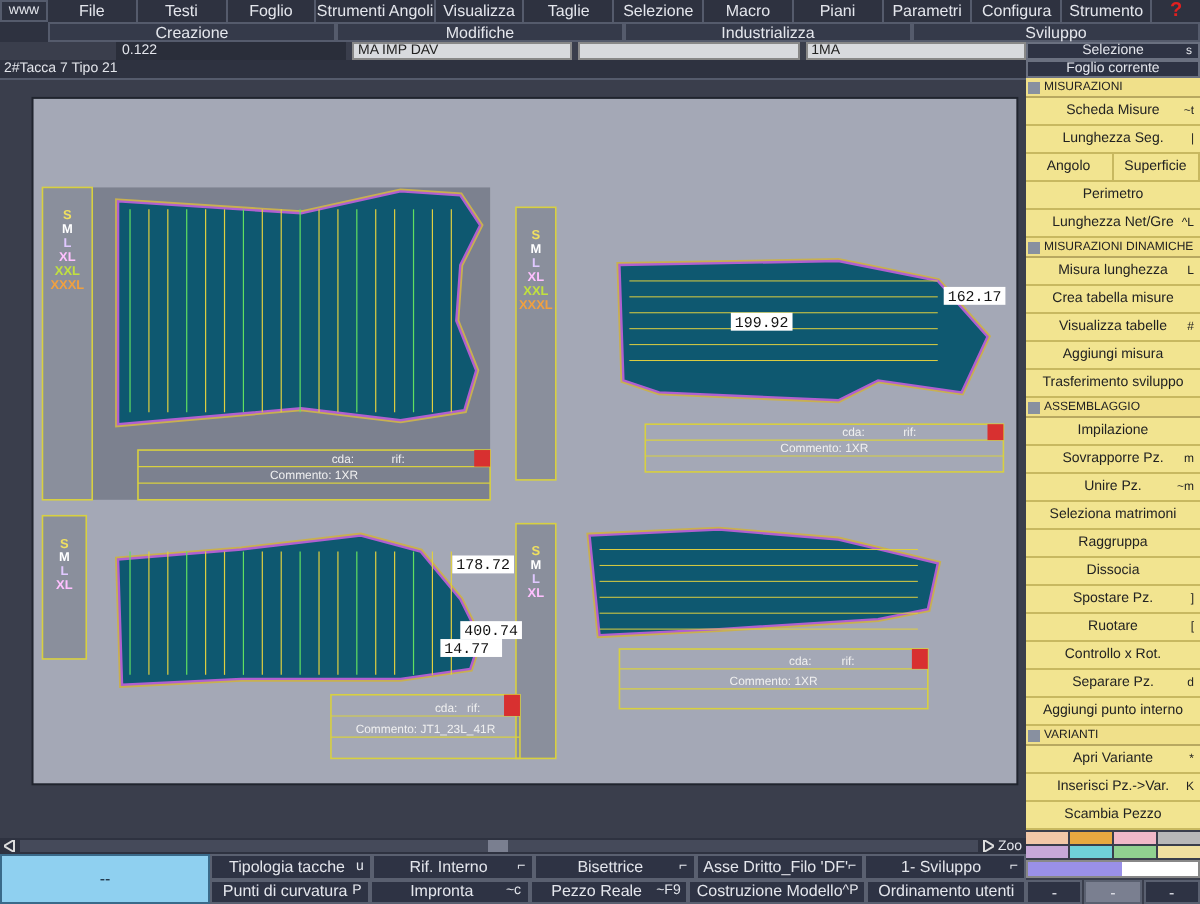 Image resolution: width=1200 pixels, height=904 pixels. Describe the element at coordinates (10, 846) in the screenshot. I see `scroll-left-icon` at that location.